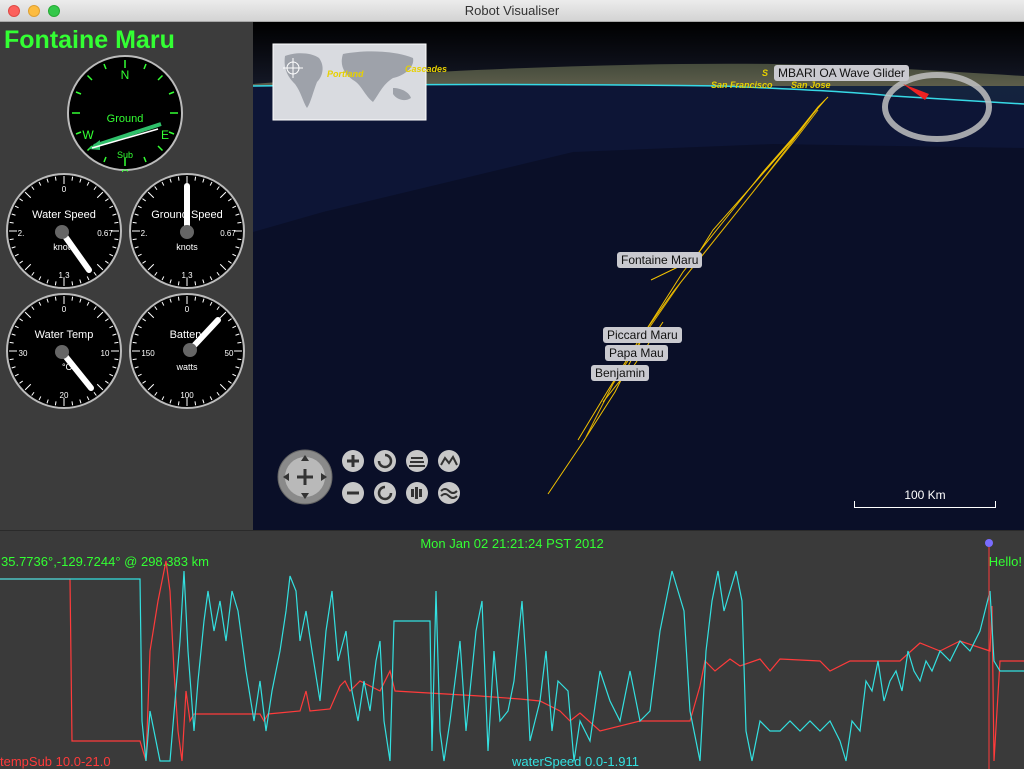  I want to click on ground-speed-gauge: 0 0.67 2. 1.3 Ground Speed knots, so click(187, 231).